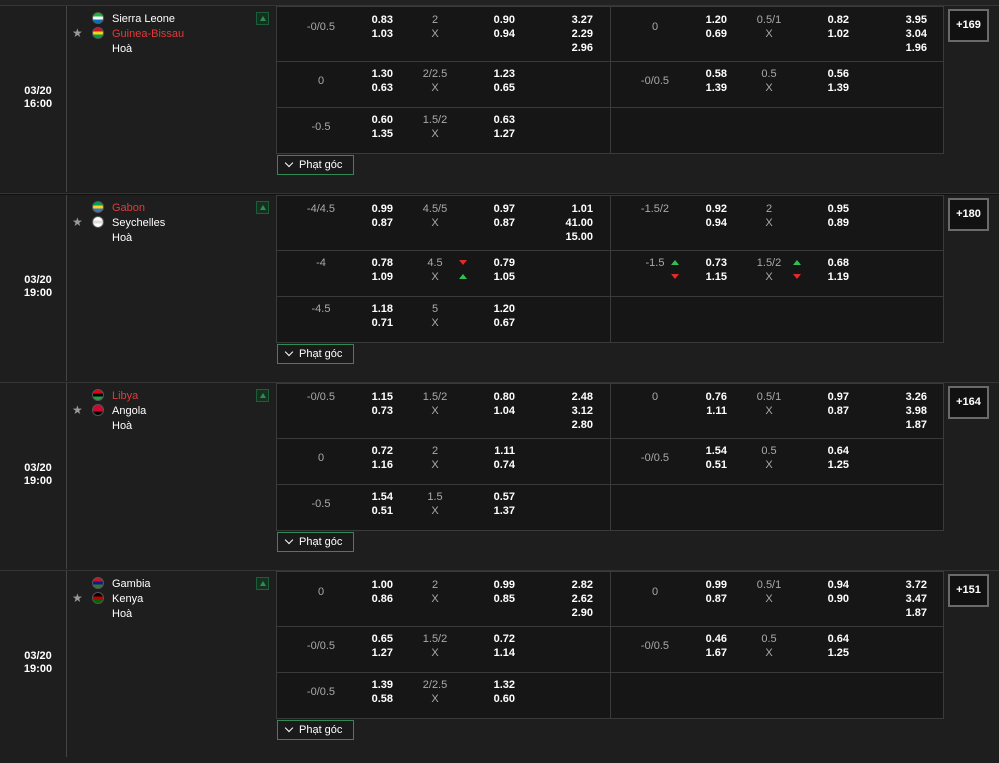 This screenshot has height=763, width=999. Describe the element at coordinates (495, 511) in the screenshot. I see `under-odds: 1.37` at that location.